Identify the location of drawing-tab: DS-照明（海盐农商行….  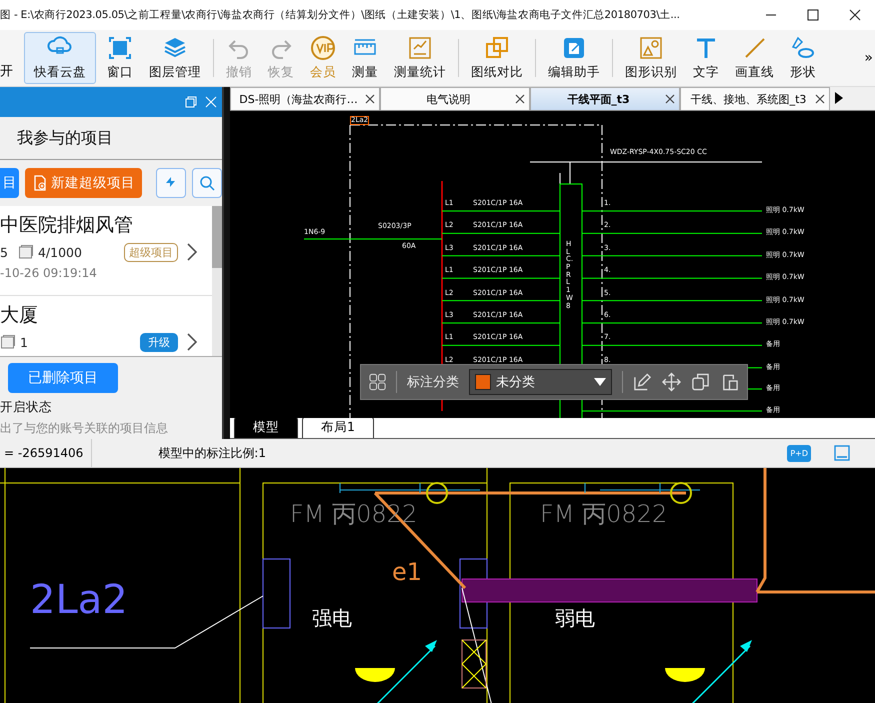
(305, 98).